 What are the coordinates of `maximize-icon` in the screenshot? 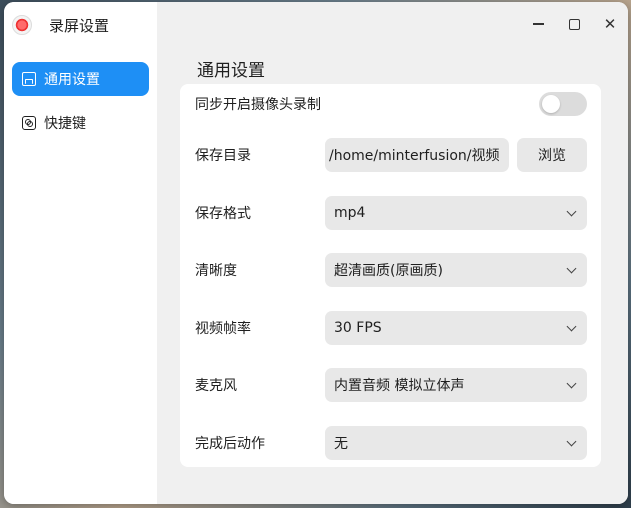 It's located at (574, 24).